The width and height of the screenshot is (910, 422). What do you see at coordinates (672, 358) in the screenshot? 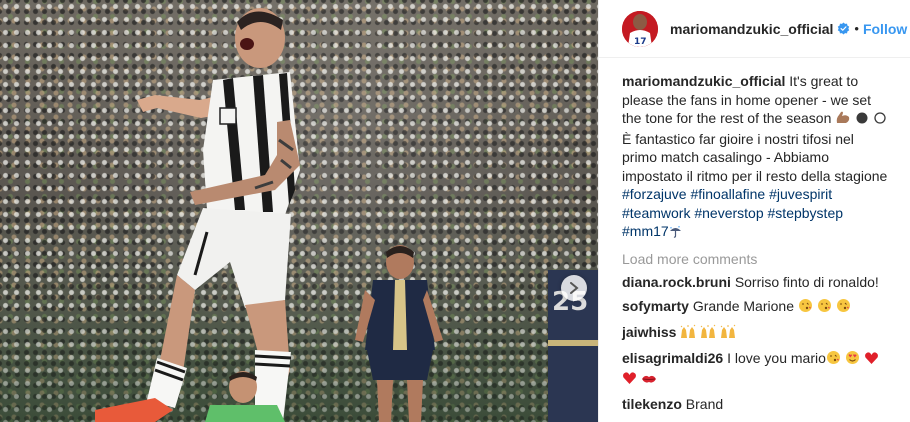
I see `comment-username: elisagrimaldi26` at bounding box center [672, 358].